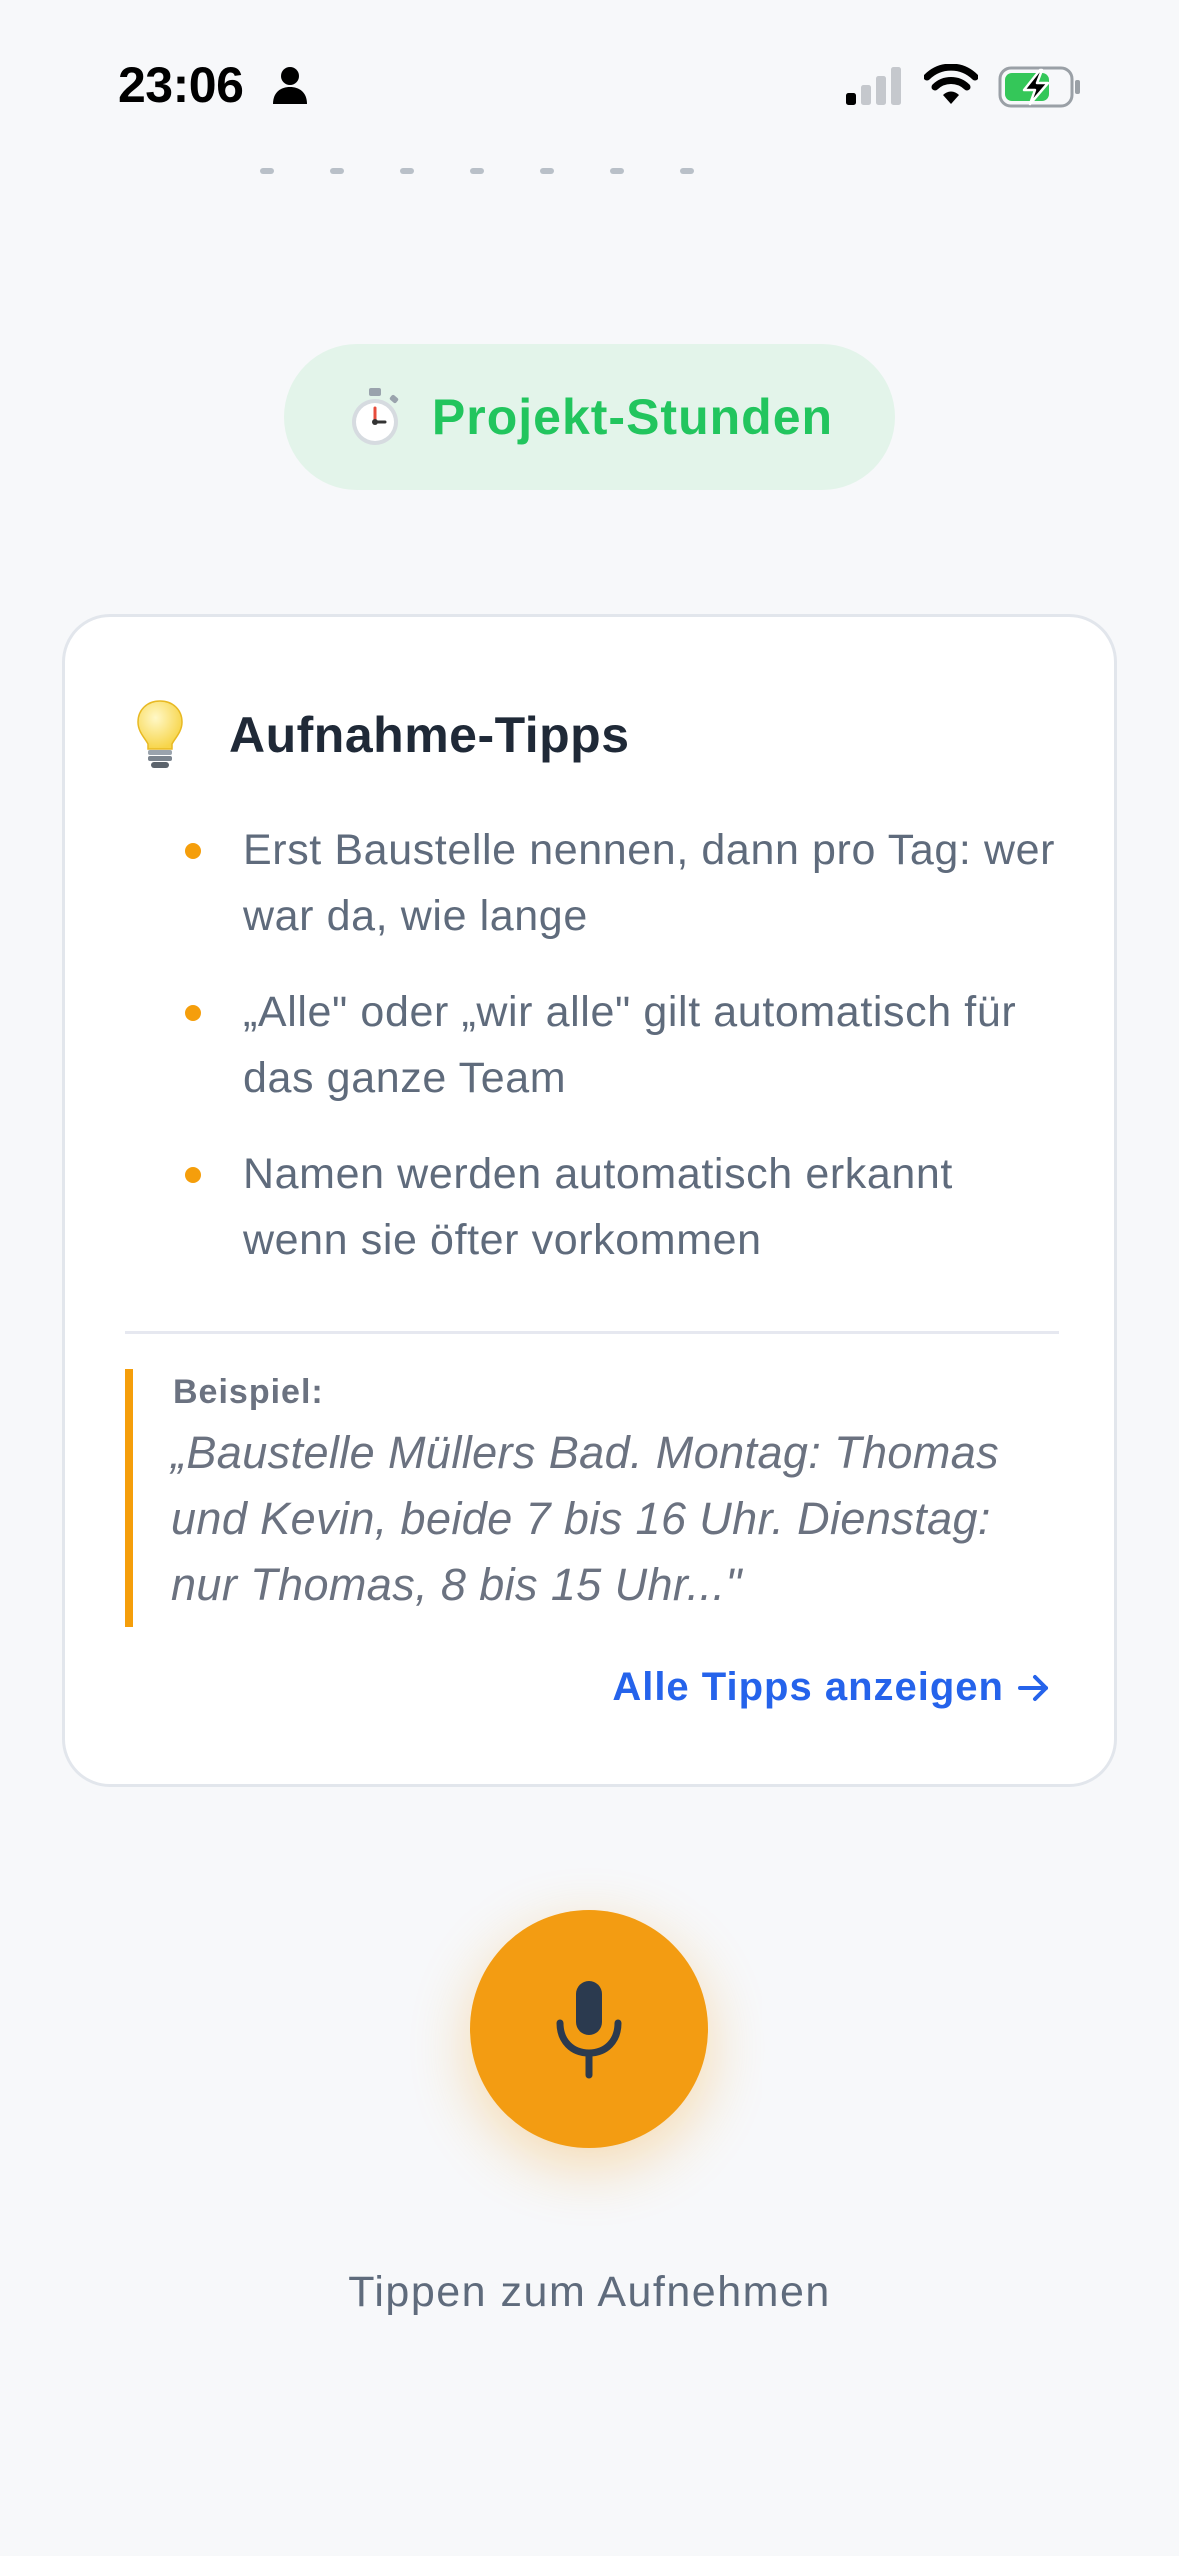  I want to click on record-button, so click(589, 2029).